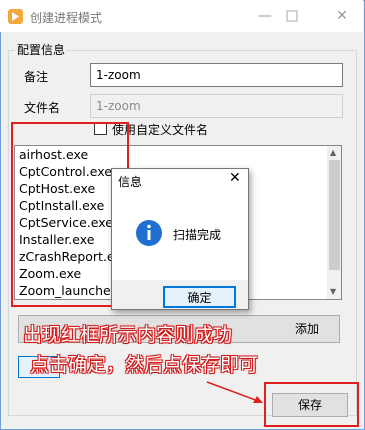 The width and height of the screenshot is (365, 430). I want to click on scroll-up-icon: ▲, so click(333, 152).